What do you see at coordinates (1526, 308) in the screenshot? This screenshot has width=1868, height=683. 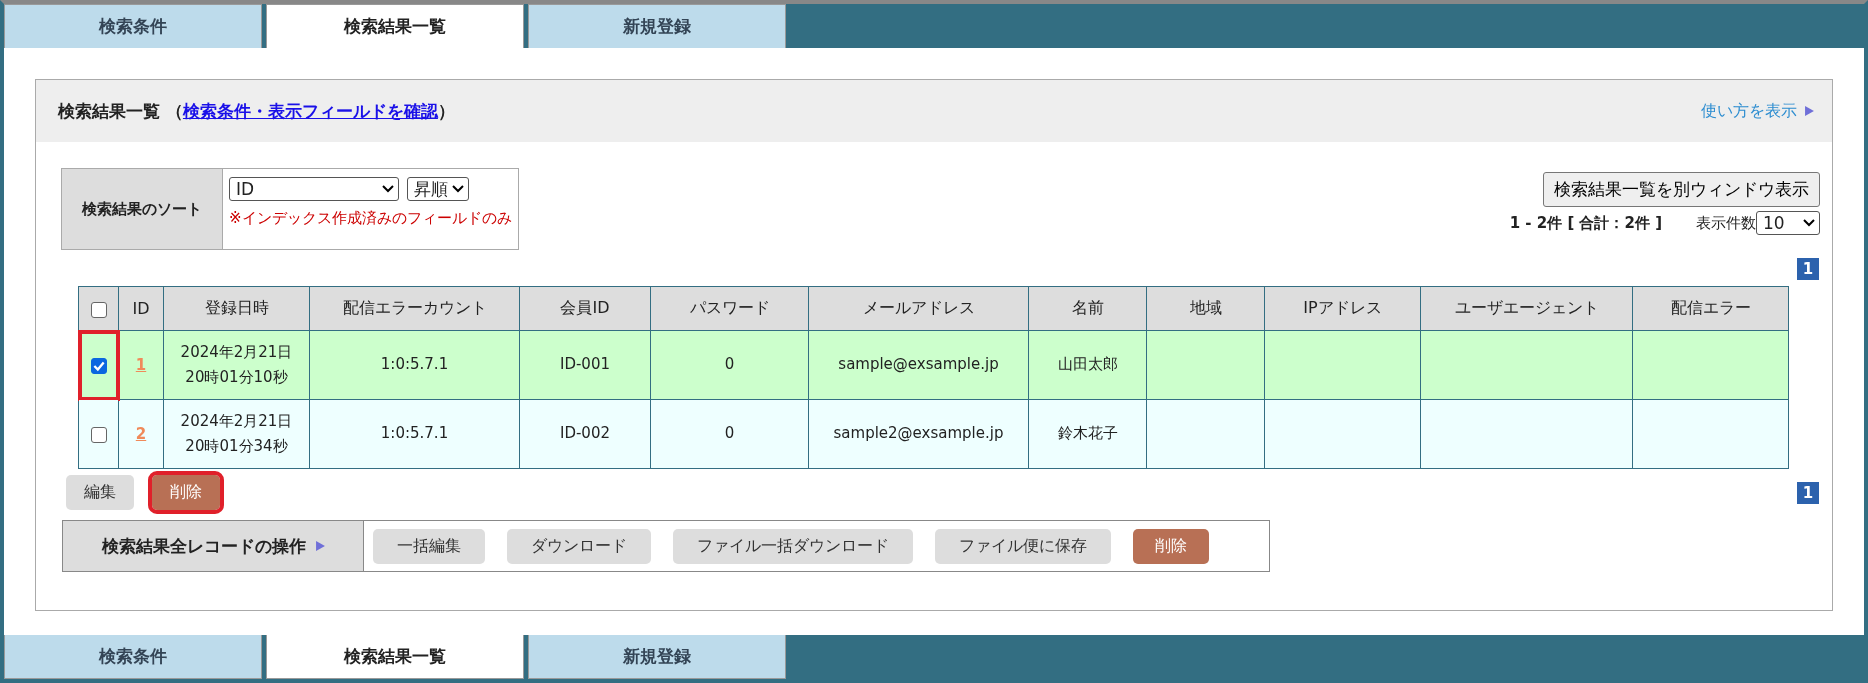 I see `column-header: ユーザエージェント` at bounding box center [1526, 308].